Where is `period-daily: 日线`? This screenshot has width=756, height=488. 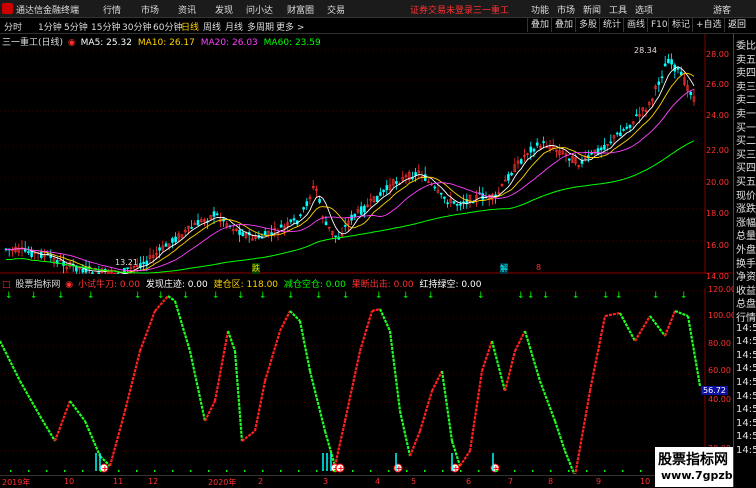
period-daily: 日线 is located at coordinates (190, 26).